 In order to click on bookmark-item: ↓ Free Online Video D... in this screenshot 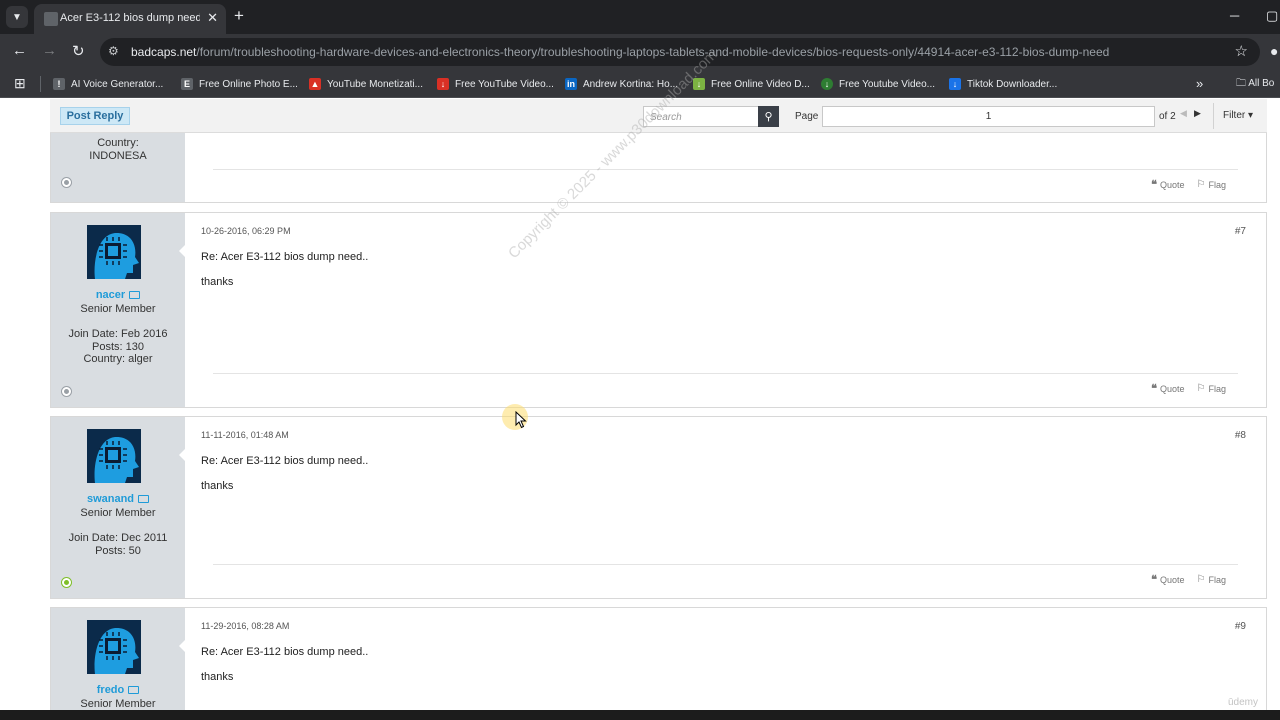, I will do `click(751, 84)`.